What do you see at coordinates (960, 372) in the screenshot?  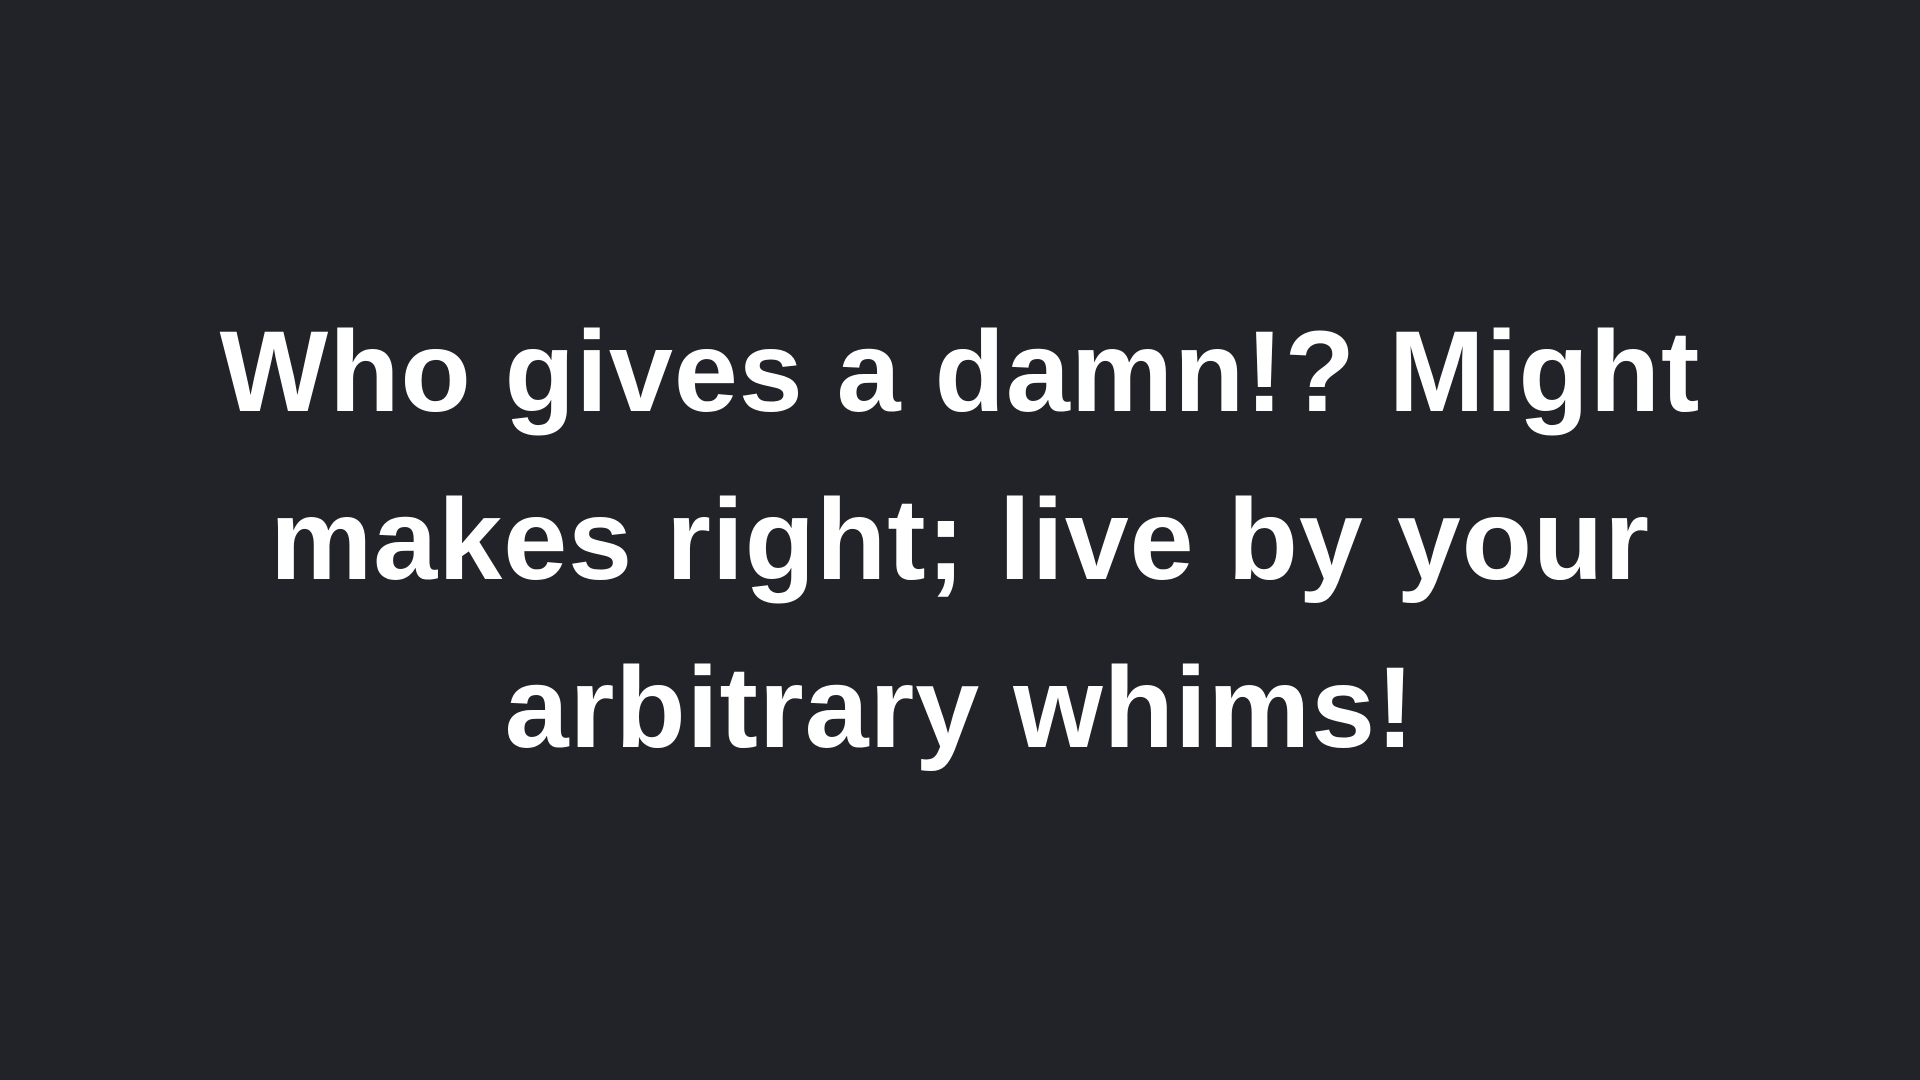 I see `quote-line-1: Who gives a damn!? Might` at bounding box center [960, 372].